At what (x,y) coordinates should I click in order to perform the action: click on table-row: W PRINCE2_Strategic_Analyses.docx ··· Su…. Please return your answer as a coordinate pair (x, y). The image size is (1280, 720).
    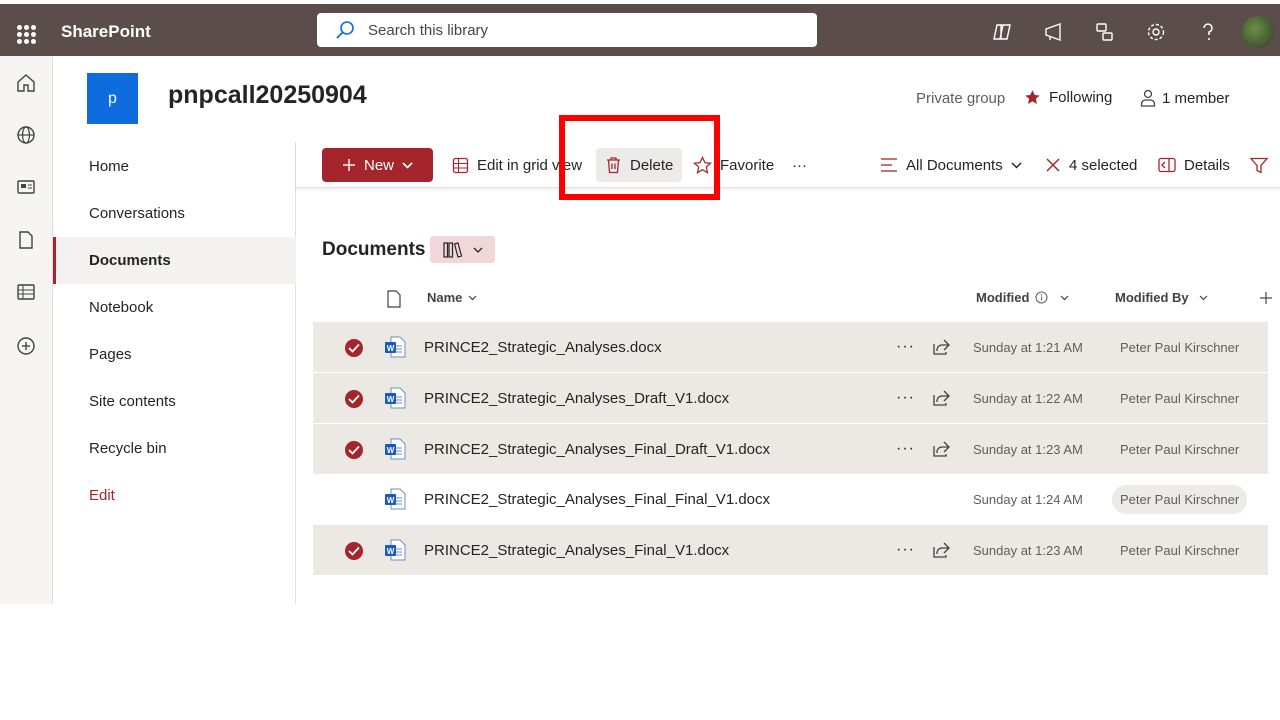
    Looking at the image, I should click on (790, 347).